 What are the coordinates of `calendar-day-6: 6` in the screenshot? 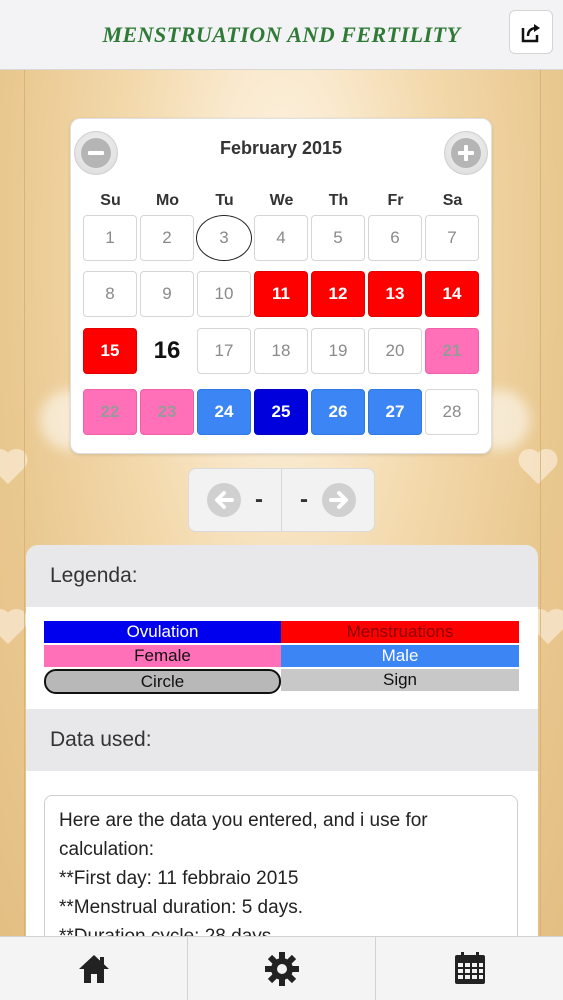 It's located at (395, 238).